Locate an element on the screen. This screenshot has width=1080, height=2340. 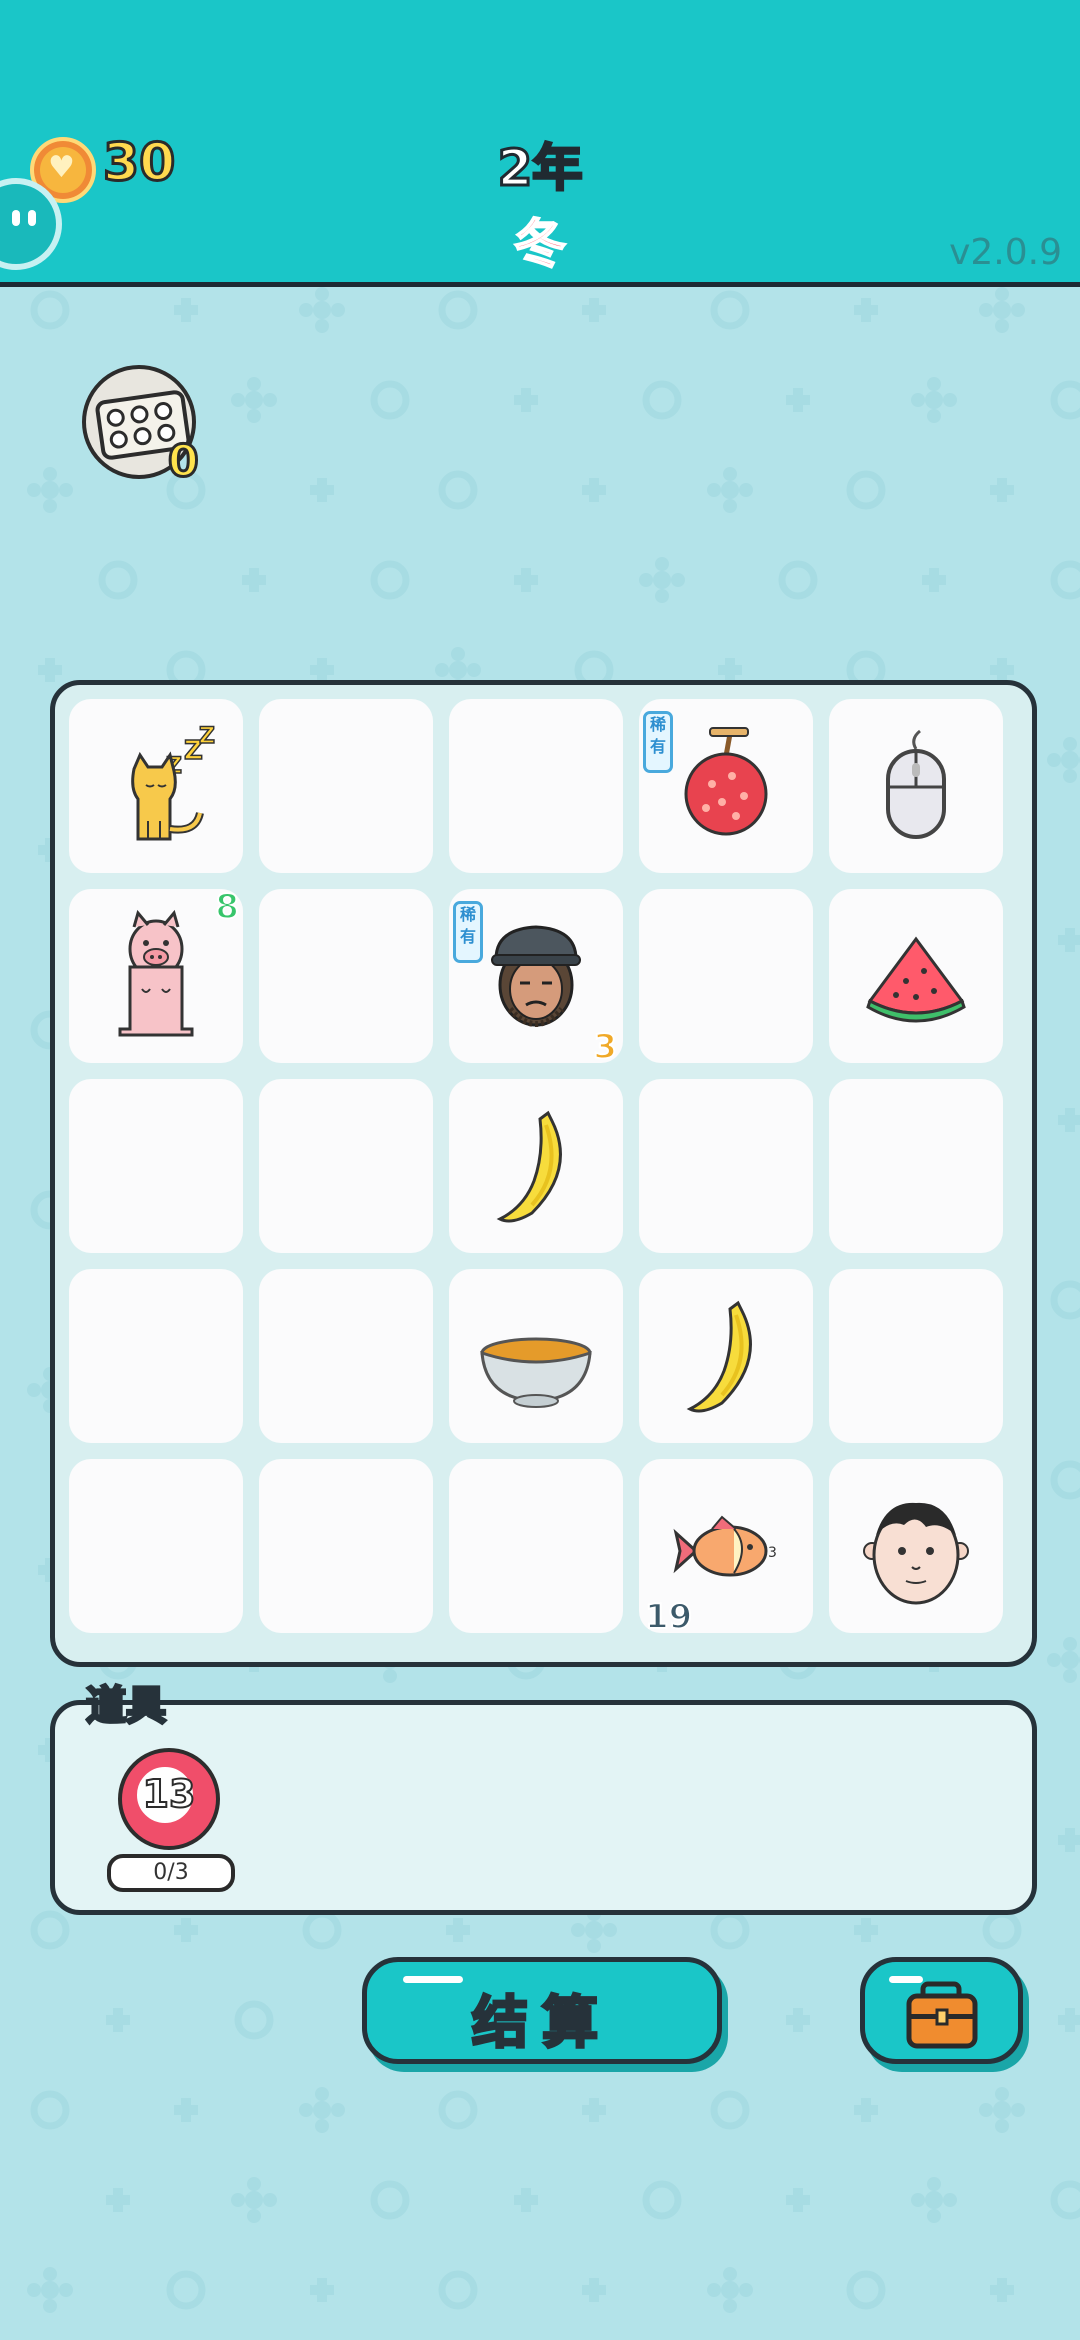
top-bar: ♥ 30 2年 冬 v2.0.9 is located at coordinates (540, 143).